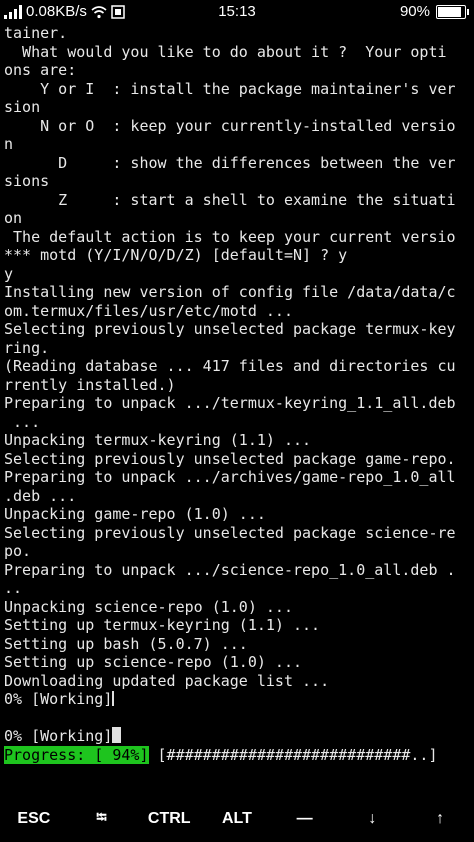 The image size is (474, 842). What do you see at coordinates (414, 11) in the screenshot?
I see `battery-percent: 90%` at bounding box center [414, 11].